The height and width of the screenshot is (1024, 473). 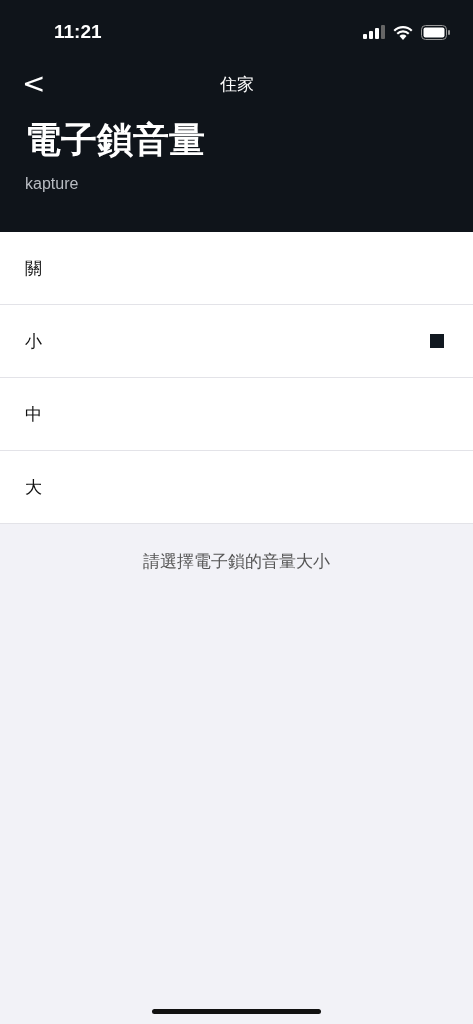 I want to click on back-button: <, so click(x=34, y=84).